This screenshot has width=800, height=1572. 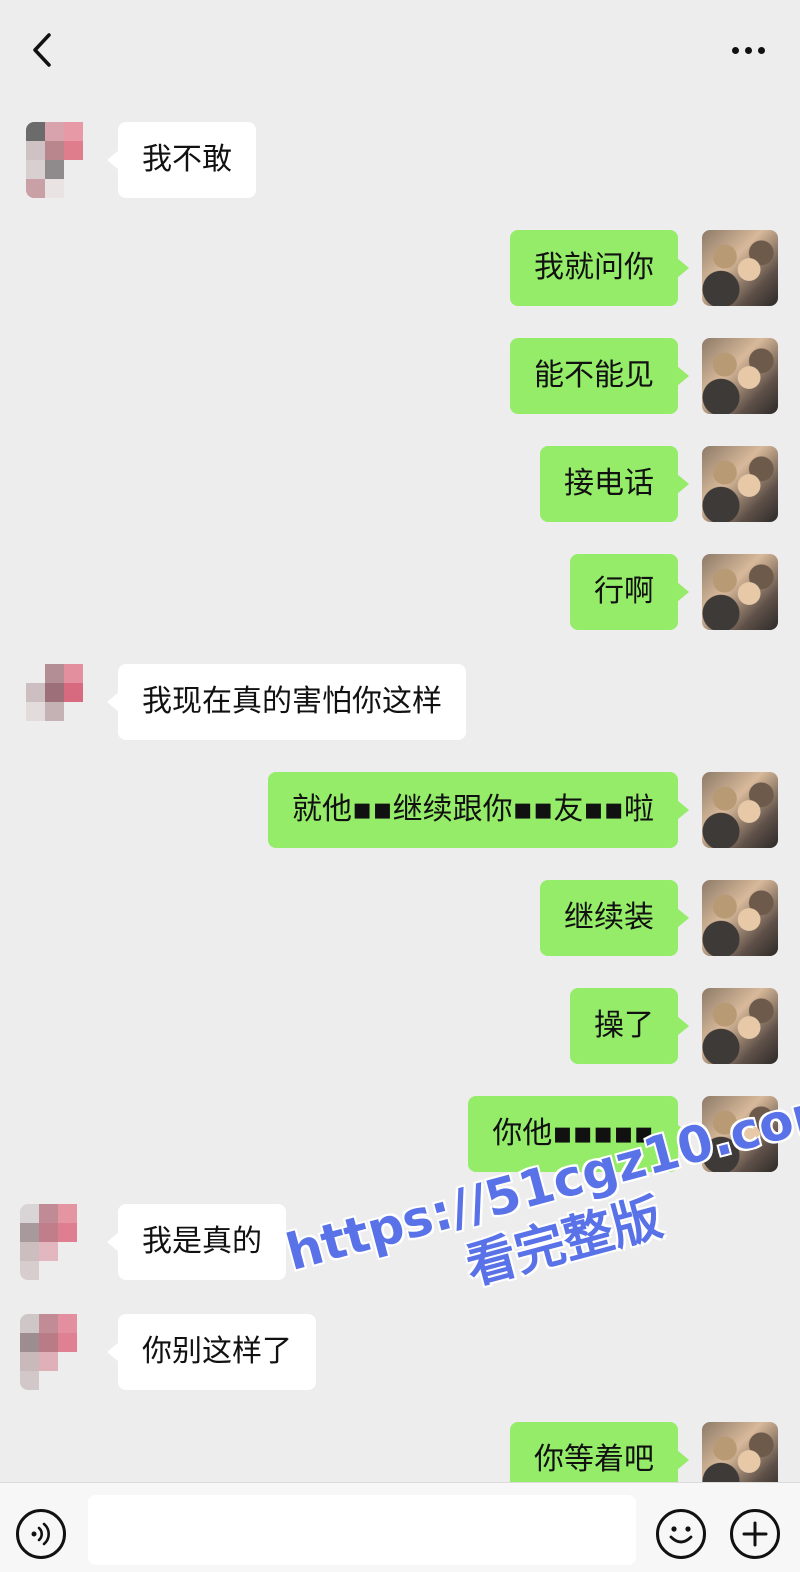 I want to click on emoji-button, so click(x=681, y=1534).